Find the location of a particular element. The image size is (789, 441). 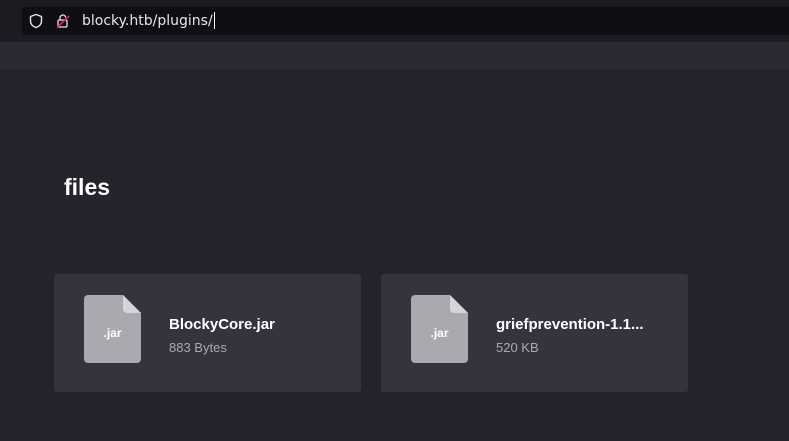

file-card: .jar griefprevention-1.1... 520 KB is located at coordinates (534, 333).